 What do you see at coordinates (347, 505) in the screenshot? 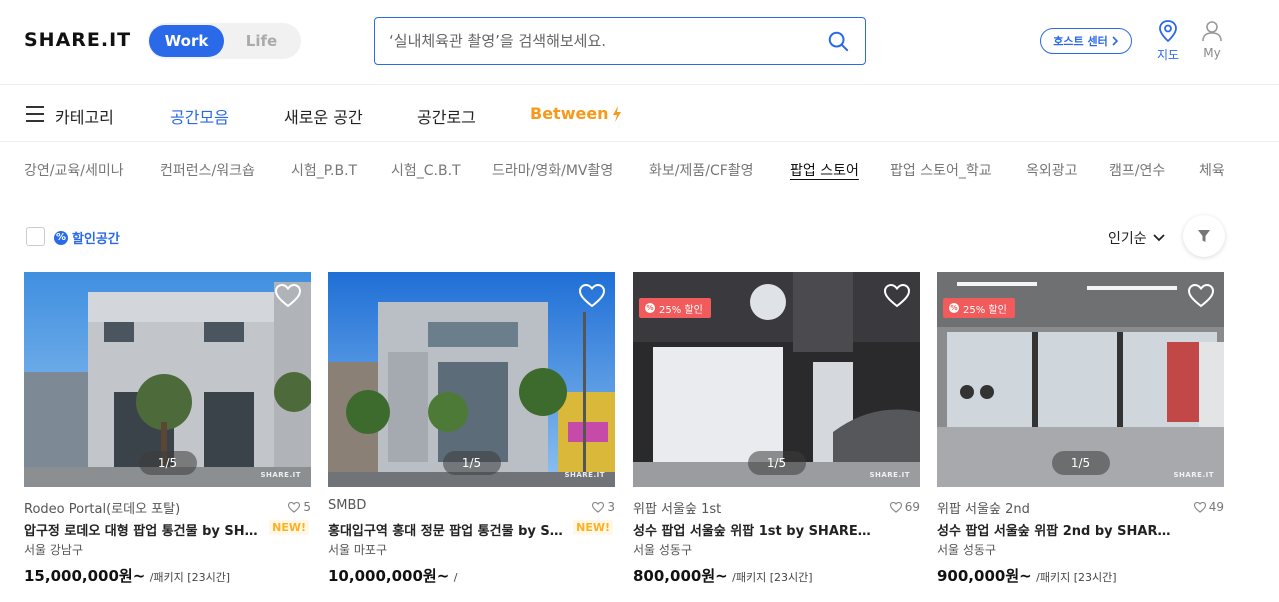
I see `host-name: SMBD` at bounding box center [347, 505].